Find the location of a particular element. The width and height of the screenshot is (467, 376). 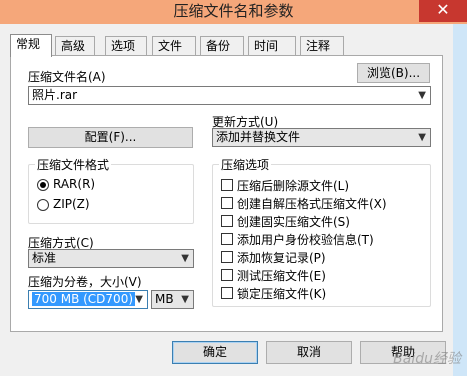

archive-name-input: 照片.rar ▼ is located at coordinates (229, 95).